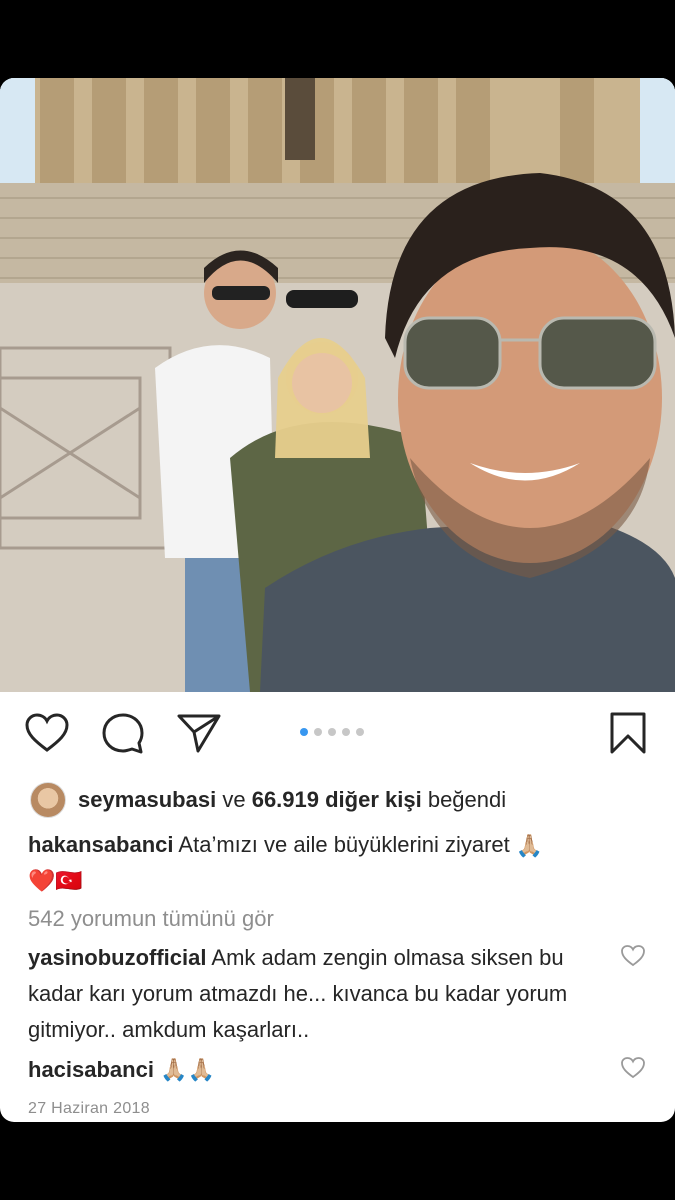 The height and width of the screenshot is (1200, 675). What do you see at coordinates (101, 844) in the screenshot?
I see `caption-author: hakansabanci` at bounding box center [101, 844].